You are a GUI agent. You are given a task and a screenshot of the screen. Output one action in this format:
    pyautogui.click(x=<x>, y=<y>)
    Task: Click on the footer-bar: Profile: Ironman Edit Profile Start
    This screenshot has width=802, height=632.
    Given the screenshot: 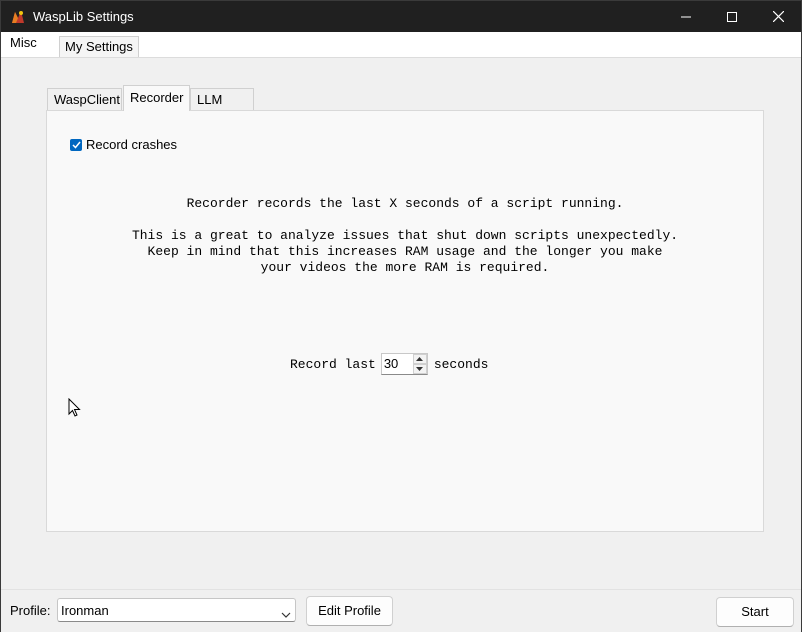 What is the action you would take?
    pyautogui.click(x=401, y=610)
    